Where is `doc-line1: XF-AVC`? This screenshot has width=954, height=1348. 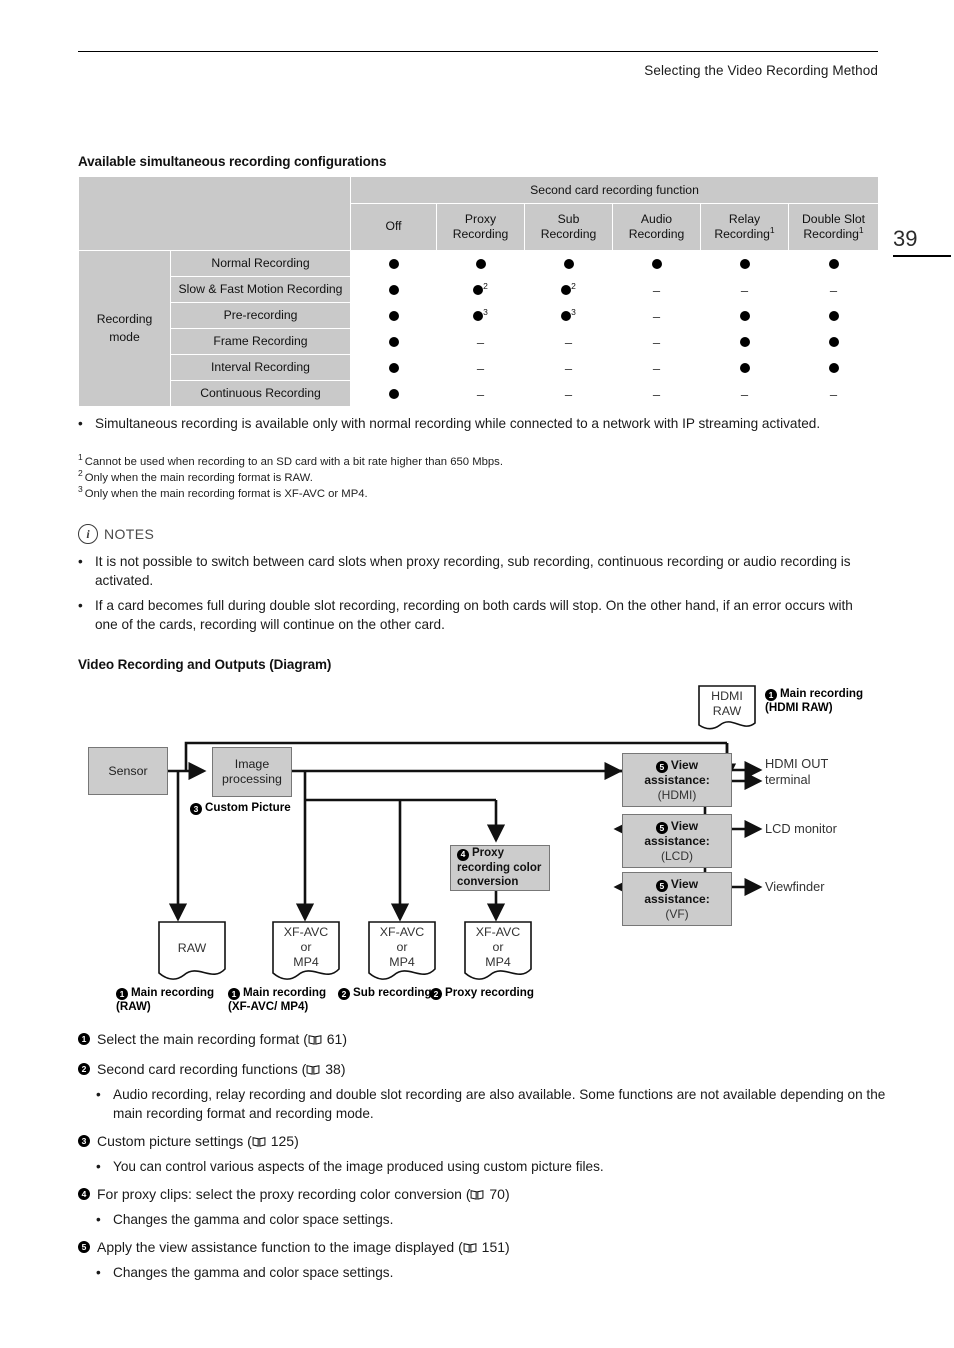 doc-line1: XF-AVC is located at coordinates (498, 932).